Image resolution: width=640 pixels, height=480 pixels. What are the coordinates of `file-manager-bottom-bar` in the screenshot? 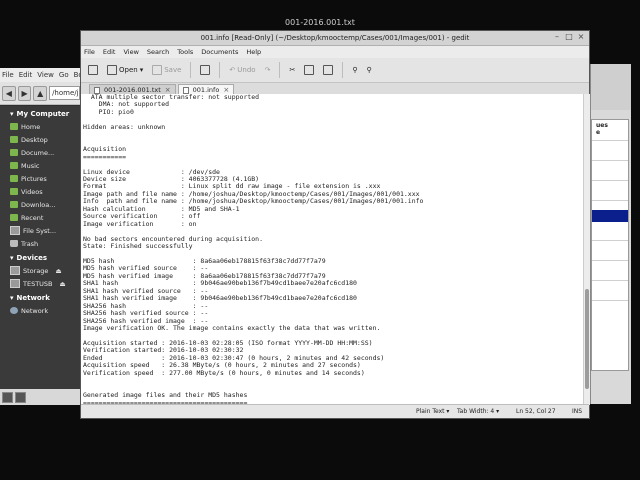 It's located at (41, 397).